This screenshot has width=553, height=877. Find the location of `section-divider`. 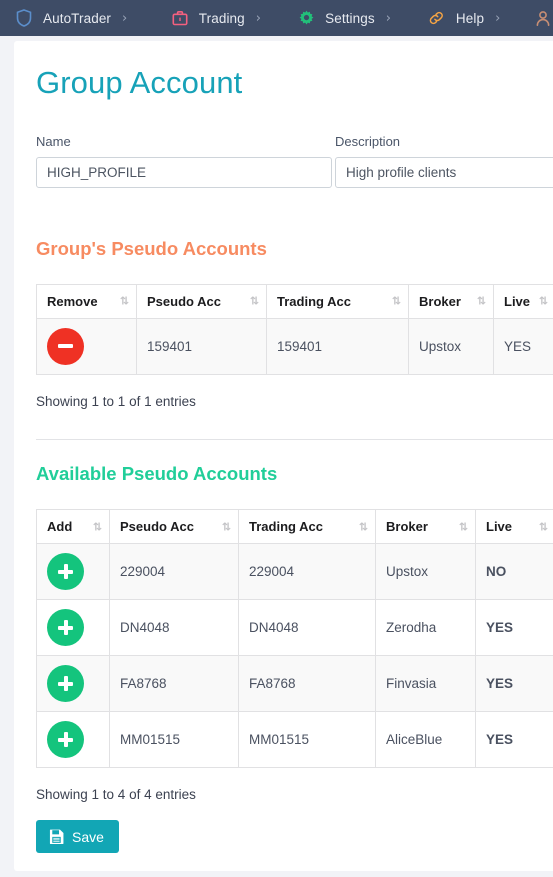

section-divider is located at coordinates (294, 439).